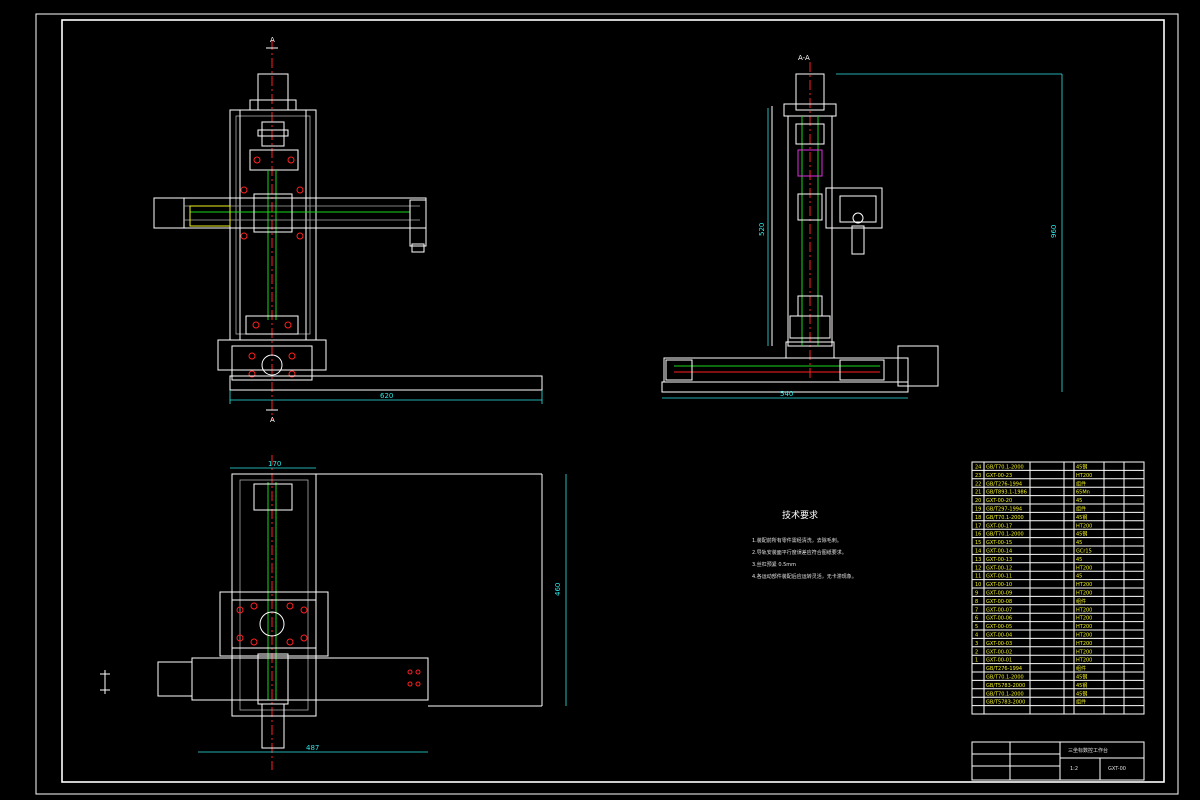 The width and height of the screenshot is (1200, 800). Describe the element at coordinates (999, 627) in the screenshot. I see `bom-cell: GXT-00-05` at that location.